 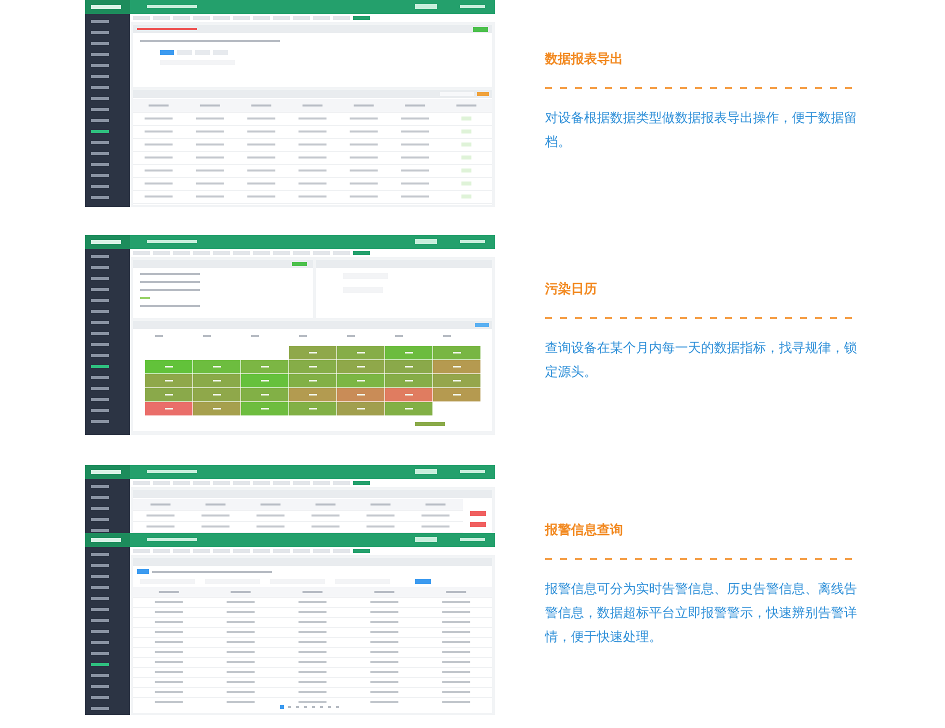 I want to click on section-title: 数据报表导出, so click(x=584, y=60).